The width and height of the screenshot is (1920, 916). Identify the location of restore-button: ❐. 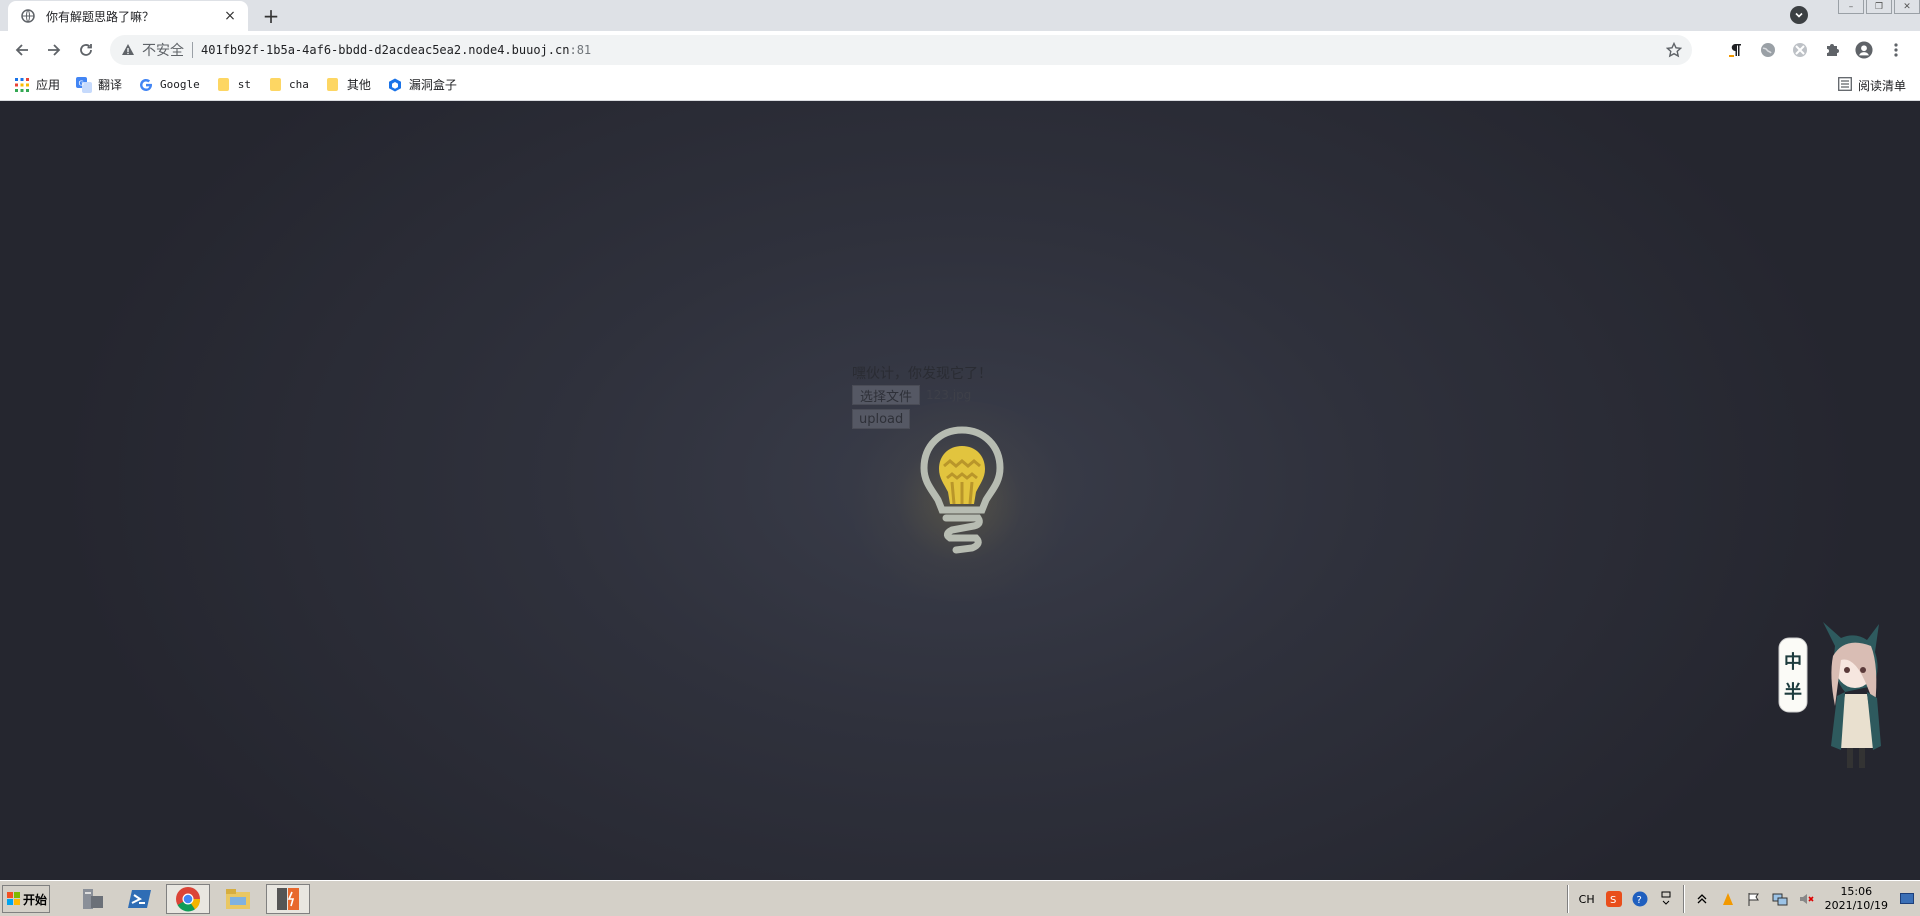
(1879, 7).